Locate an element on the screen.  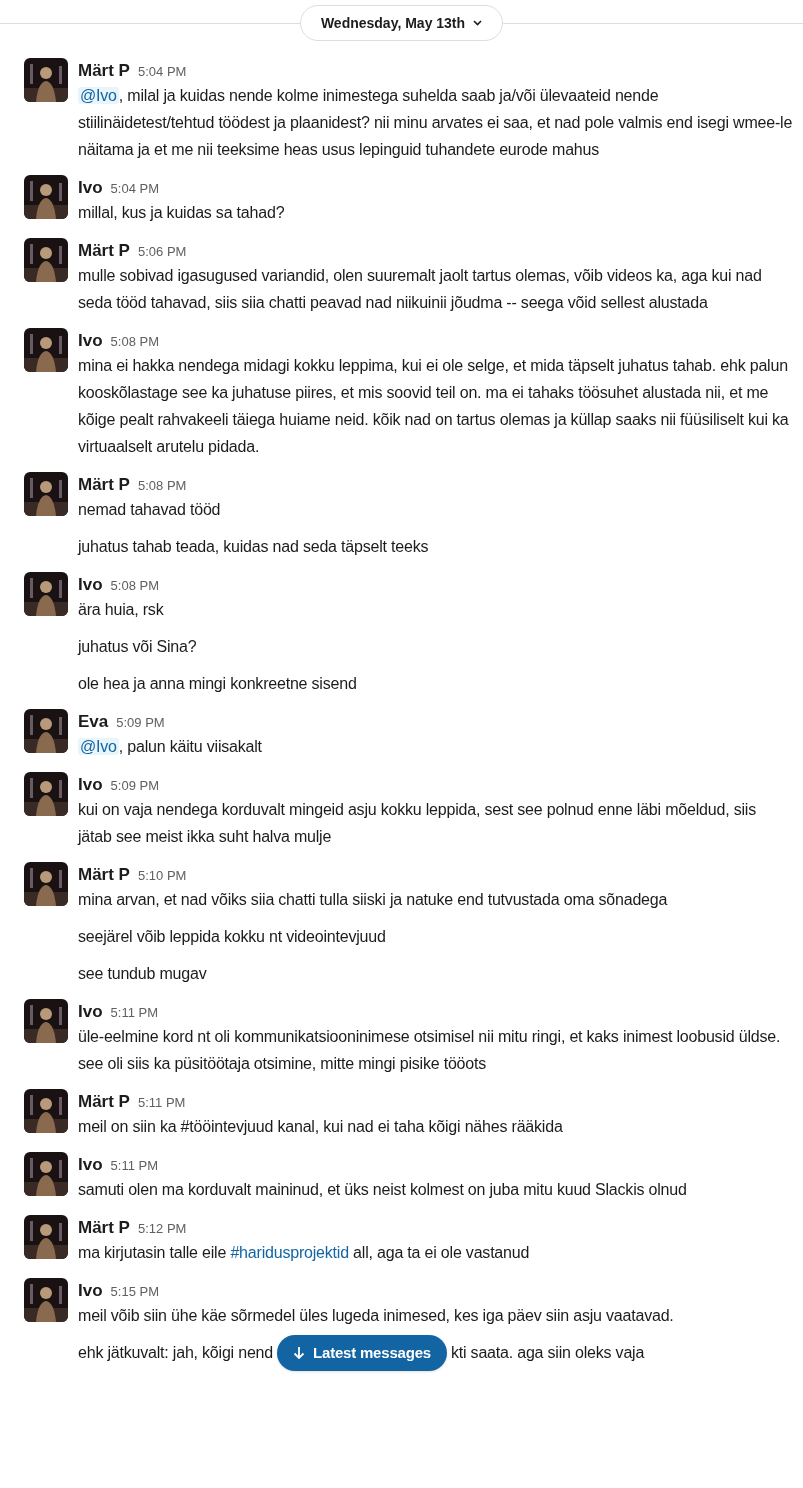
message-text: üle-eelmine kord nt oli kommunikatsiooninimese otsimisel nii mitu ringi, et kaks inimest loobusid üldse. see oli siis ka püsitöötaja otsimine, mitte mingi pisike tööots is located at coordinates (430, 1050).